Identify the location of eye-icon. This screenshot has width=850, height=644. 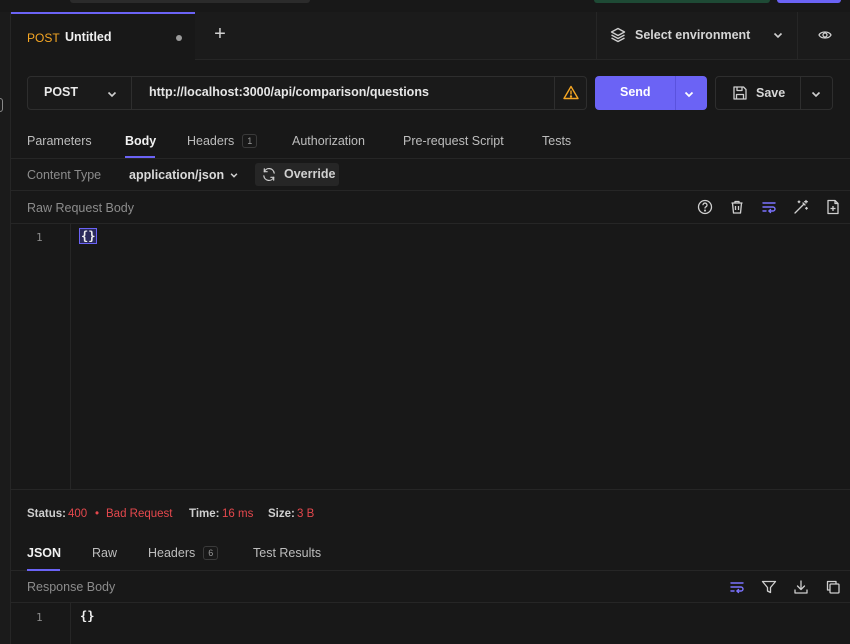
(825, 35).